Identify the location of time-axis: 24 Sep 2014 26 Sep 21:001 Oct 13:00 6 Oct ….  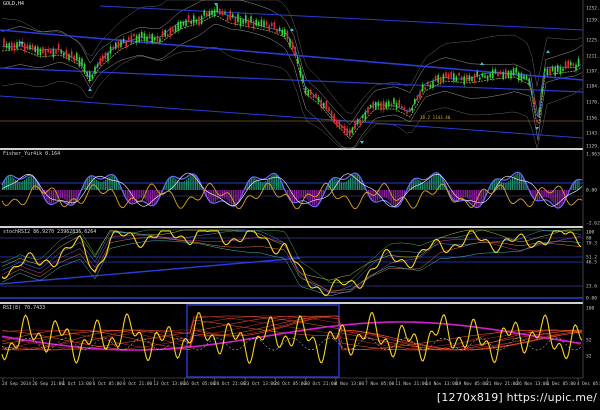
(300, 382).